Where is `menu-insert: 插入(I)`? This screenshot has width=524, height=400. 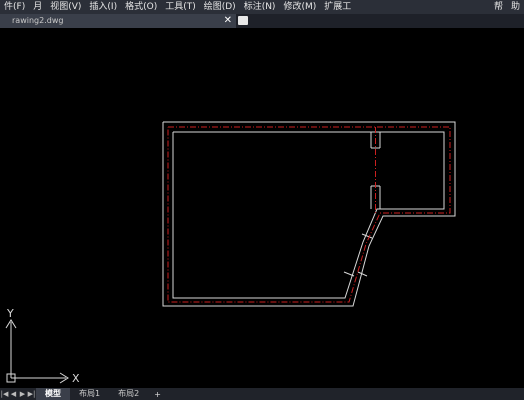 menu-insert: 插入(I) is located at coordinates (103, 7).